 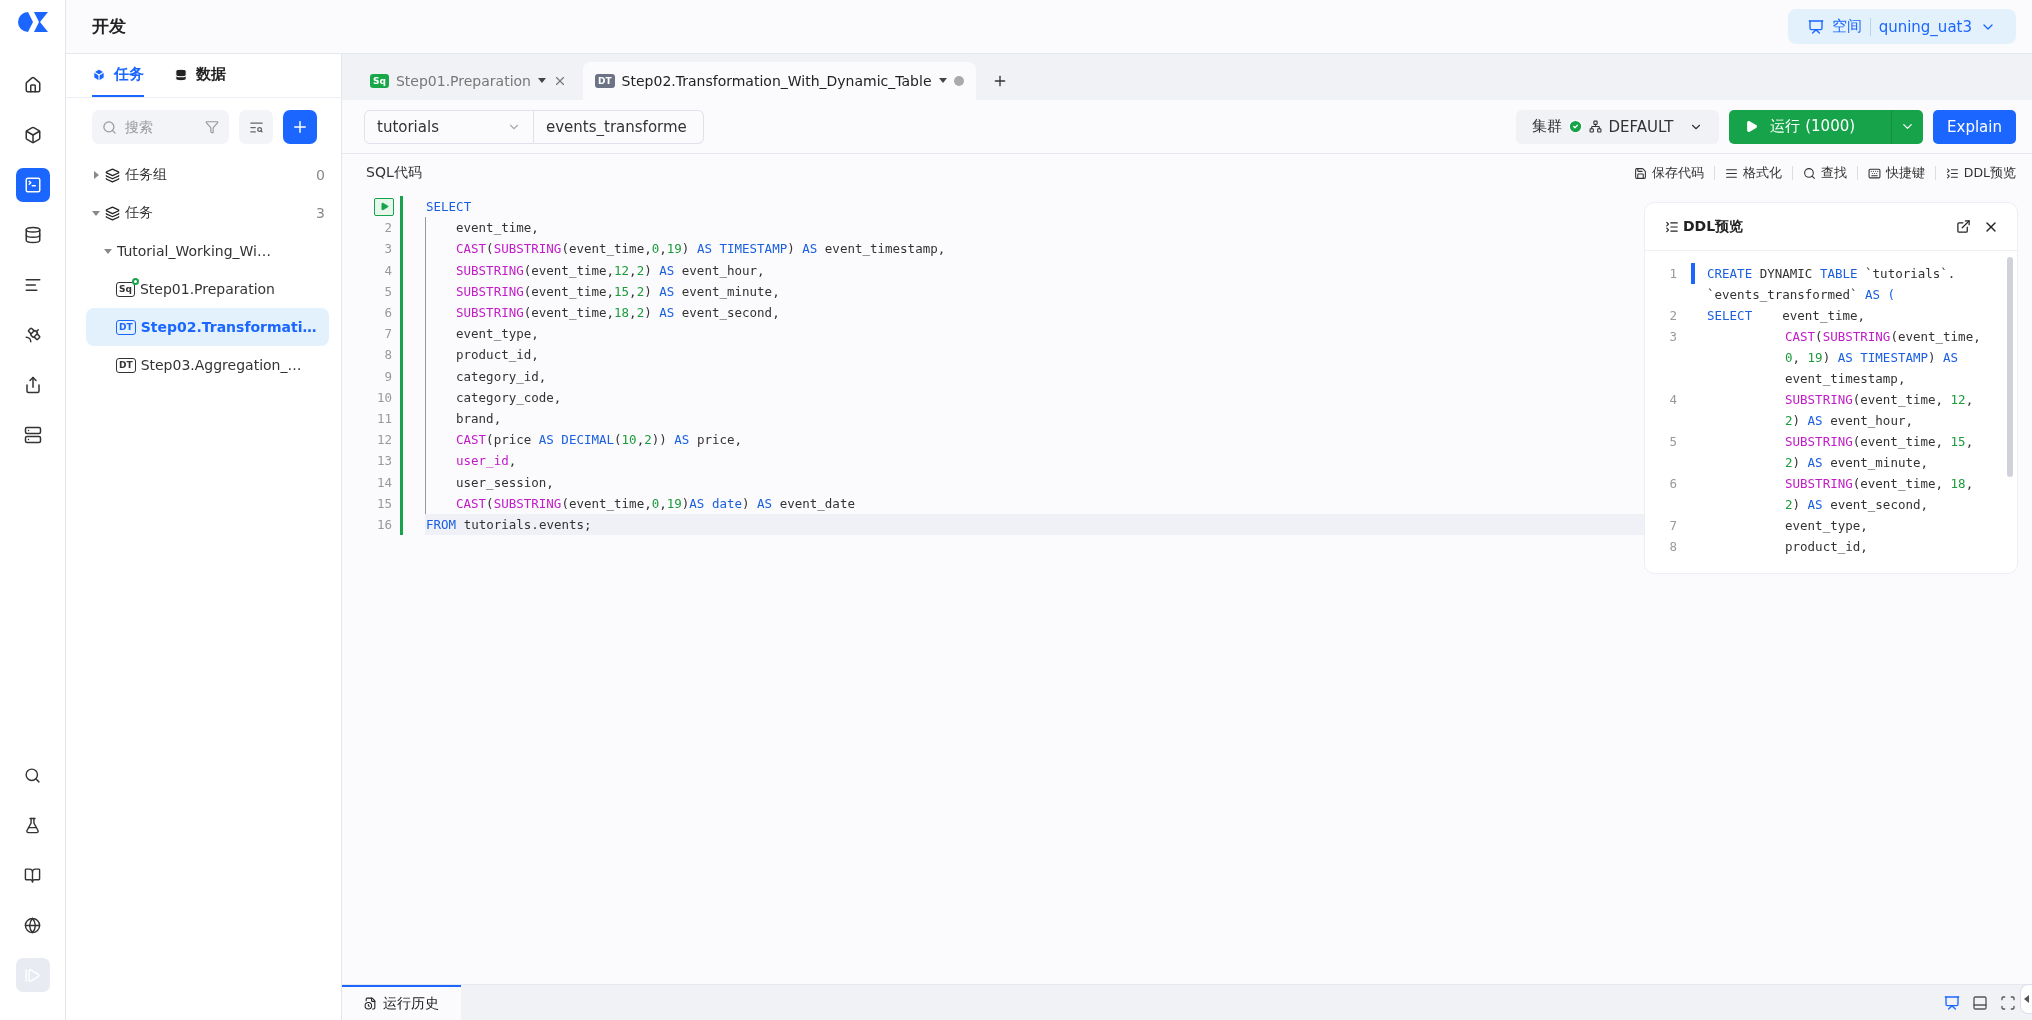 What do you see at coordinates (1826, 526) in the screenshot?
I see `code-line: event_type,` at bounding box center [1826, 526].